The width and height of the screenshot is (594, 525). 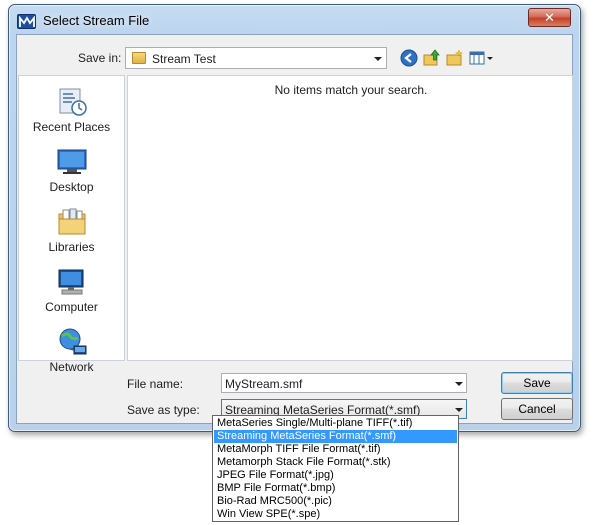 I want to click on save-button: Save, so click(x=537, y=383).